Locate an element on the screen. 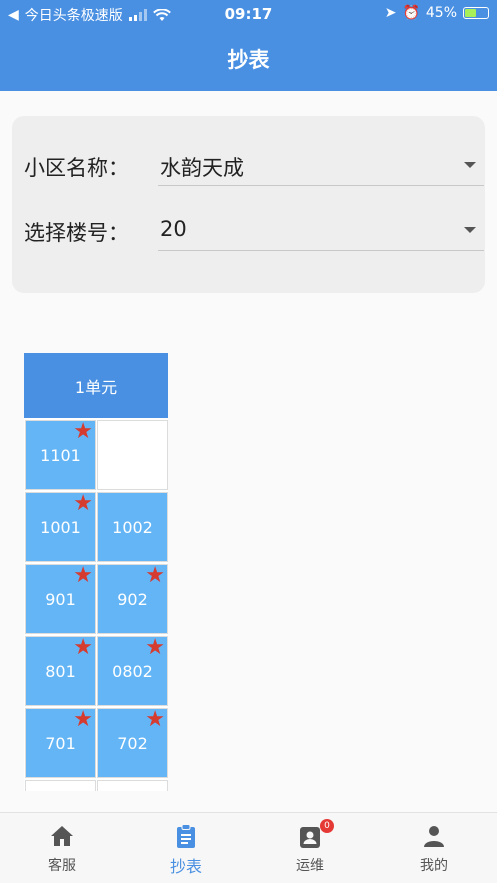 The width and height of the screenshot is (497, 883). battery-icon is located at coordinates (476, 13).